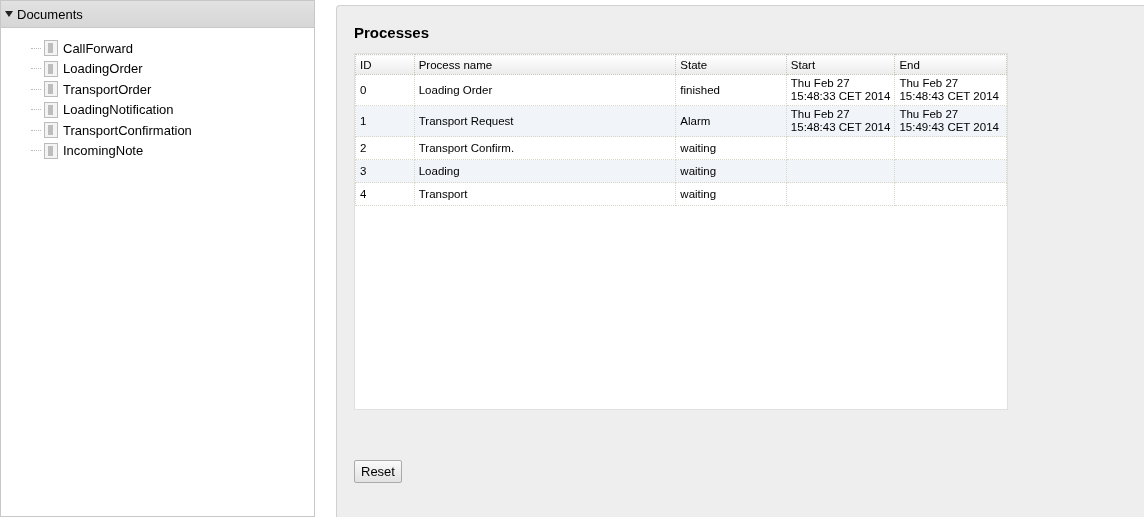 Image resolution: width=1144 pixels, height=517 pixels. What do you see at coordinates (103, 151) in the screenshot?
I see `document-item: IncomingNote` at bounding box center [103, 151].